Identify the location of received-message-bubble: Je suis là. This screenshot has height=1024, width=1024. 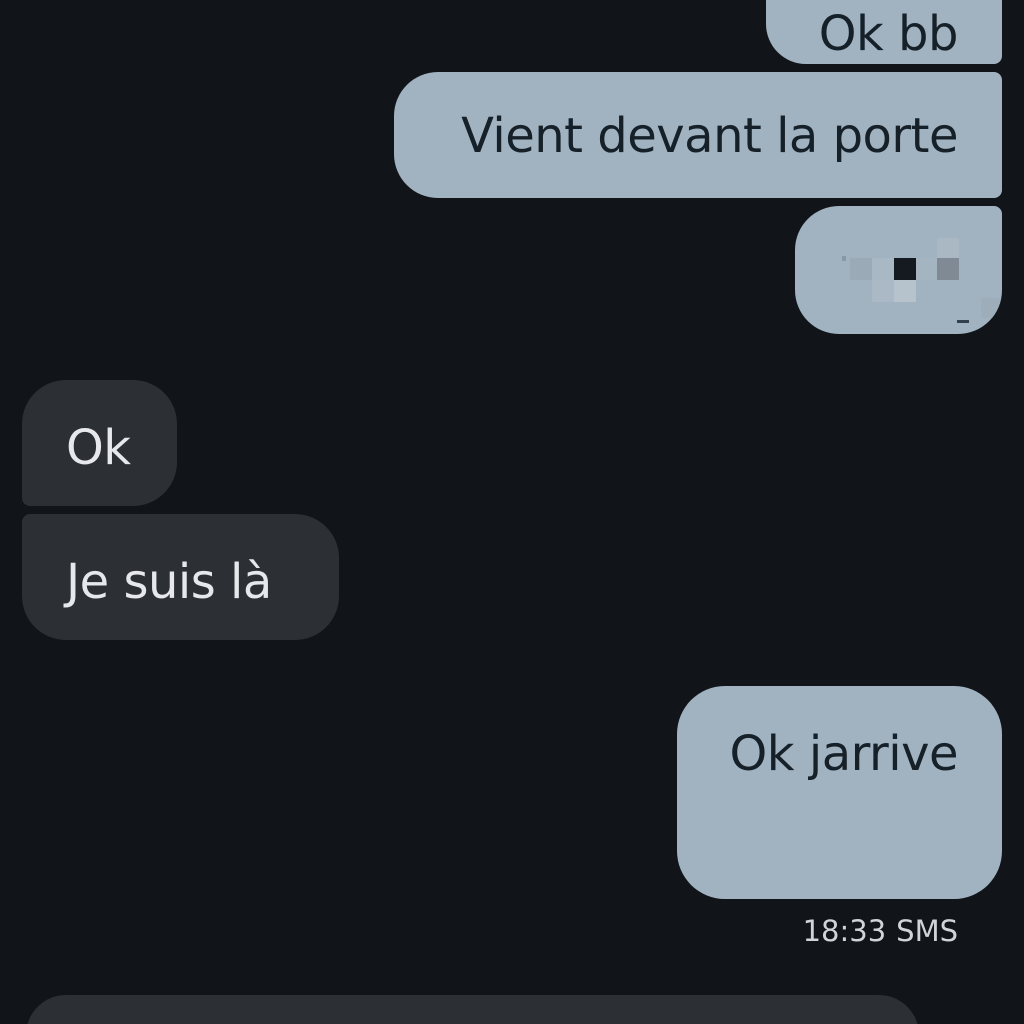
(180, 577).